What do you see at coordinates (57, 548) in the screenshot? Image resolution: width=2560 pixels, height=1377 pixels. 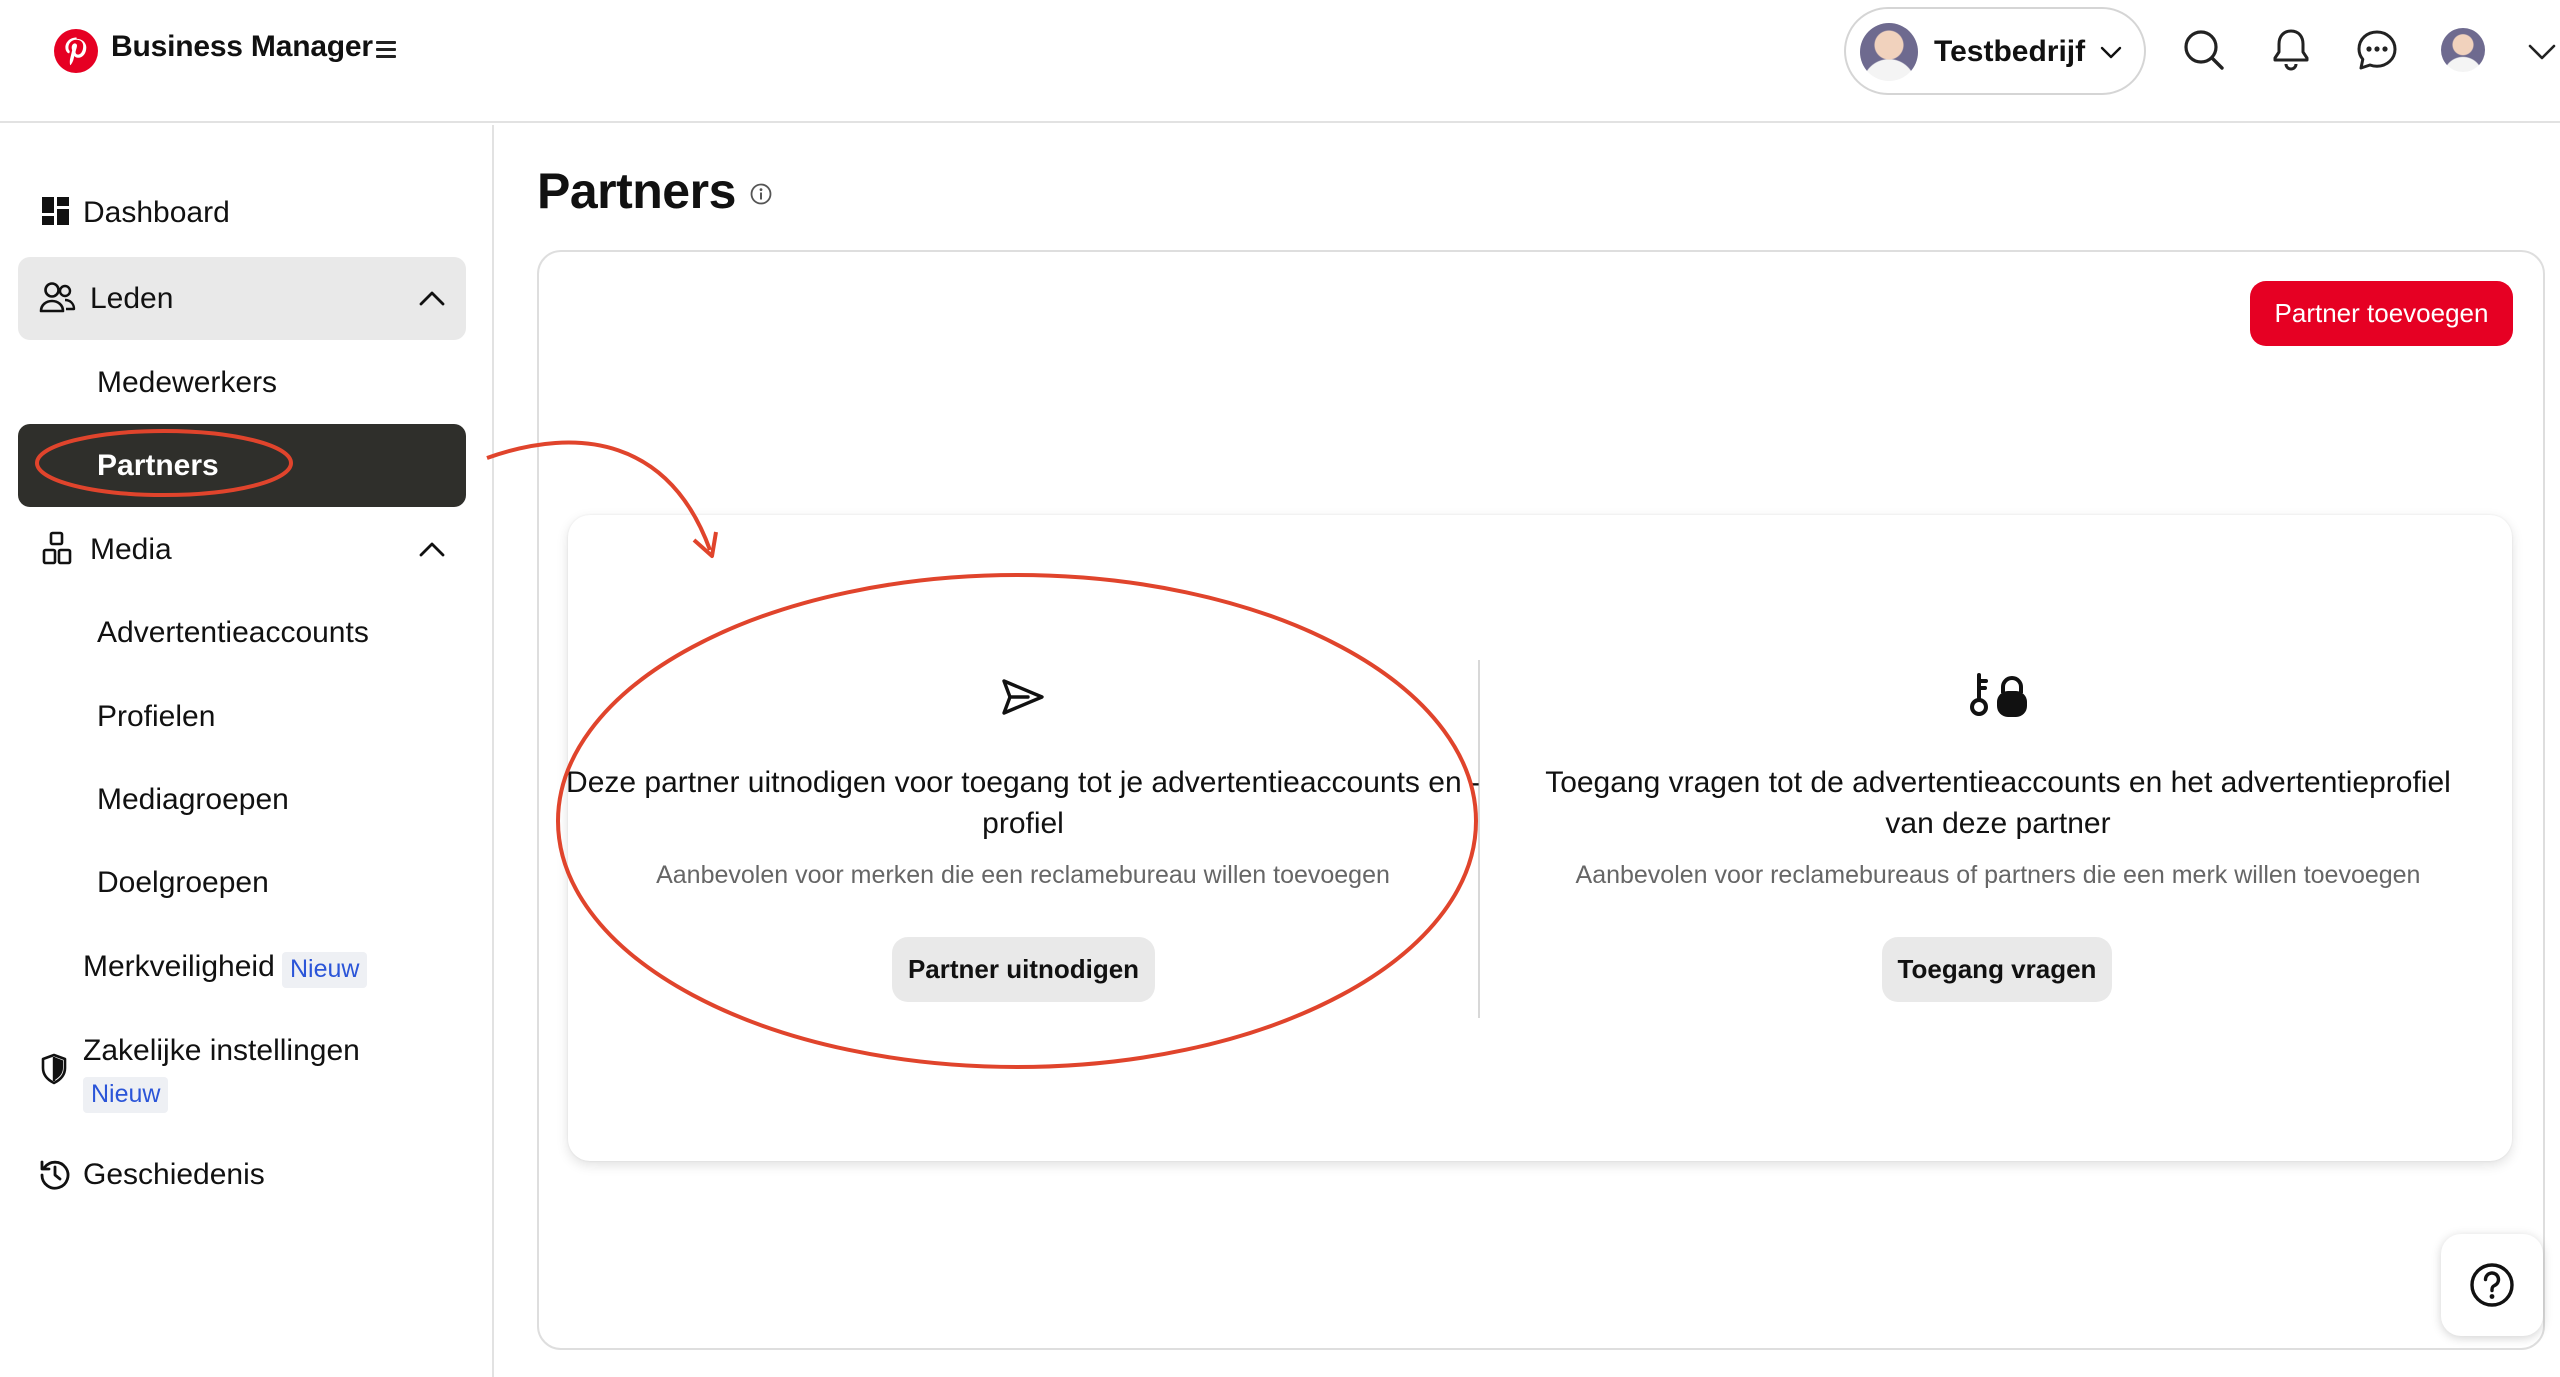 I see `media-icon` at bounding box center [57, 548].